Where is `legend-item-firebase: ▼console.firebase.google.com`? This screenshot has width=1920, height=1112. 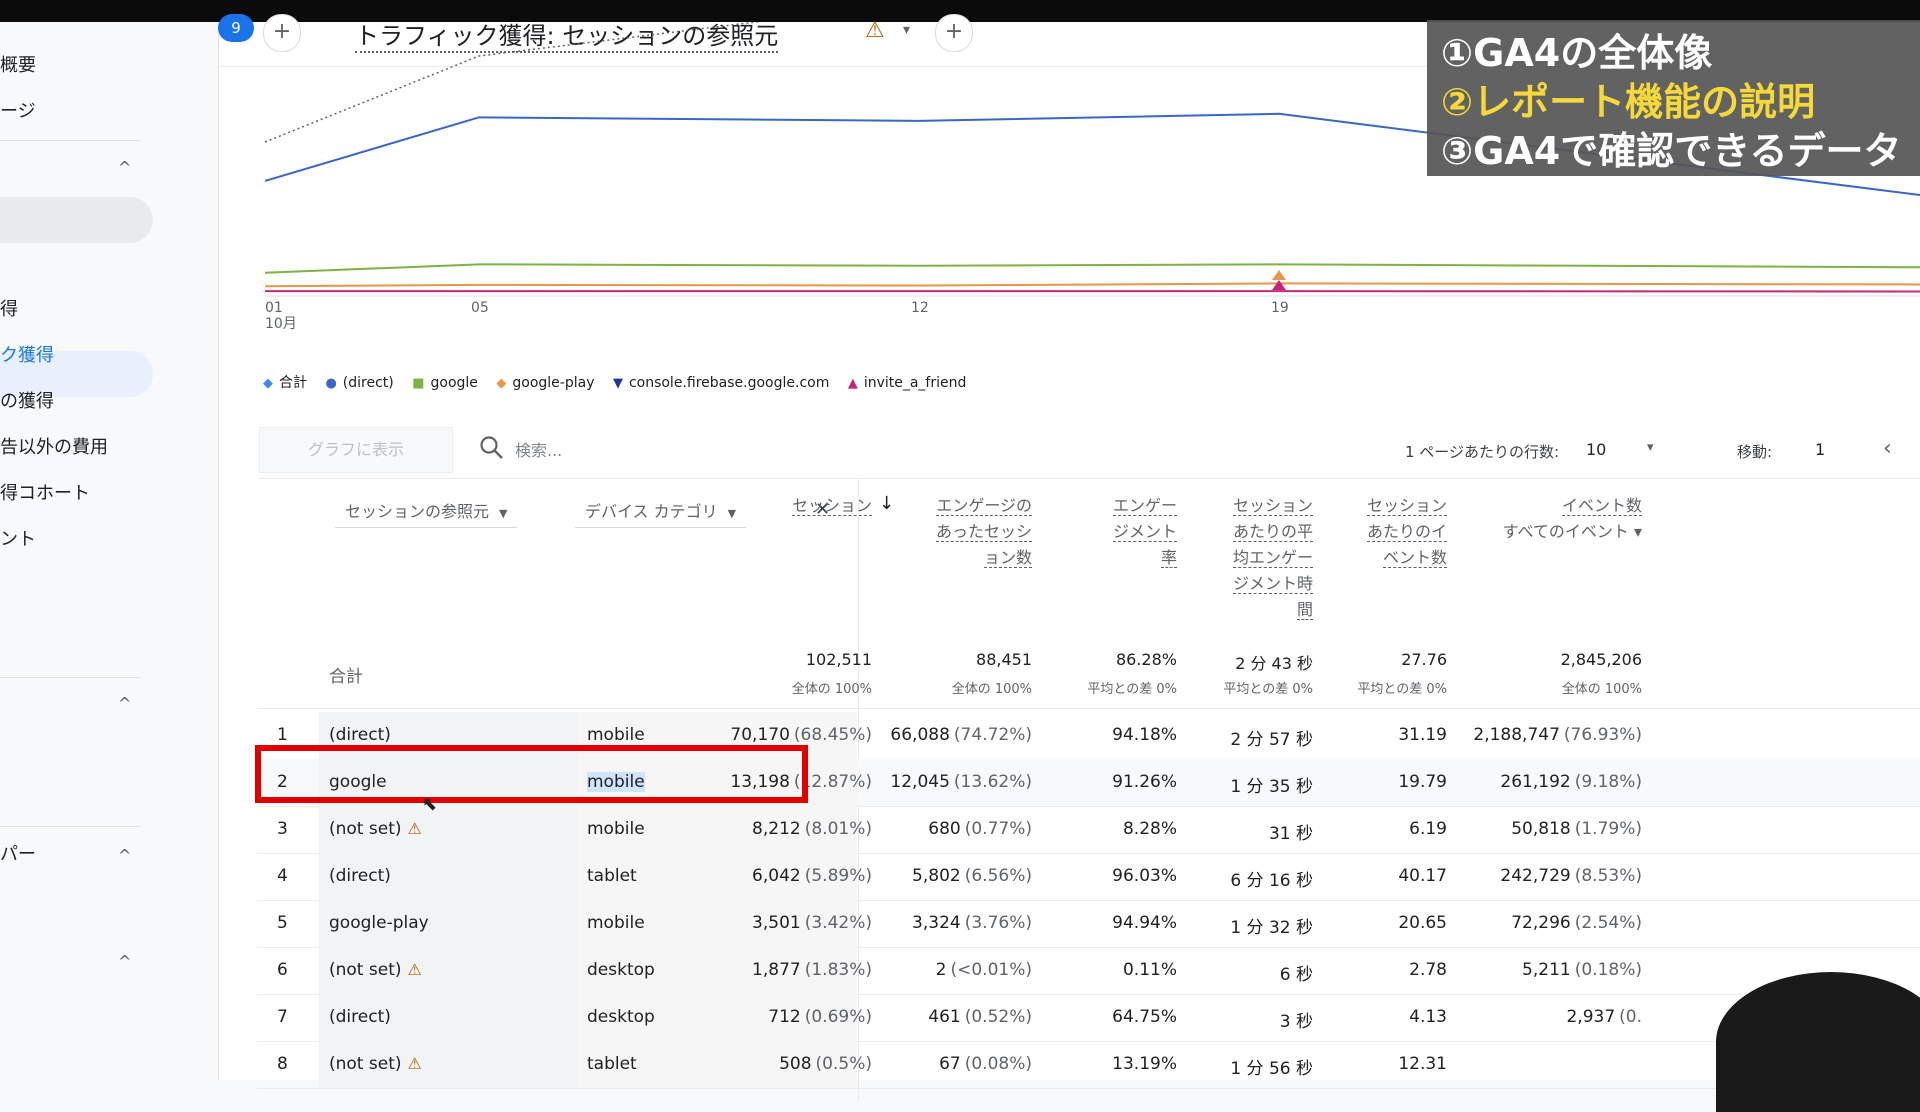
legend-item-firebase: ▼console.firebase.google.com is located at coordinates (721, 383).